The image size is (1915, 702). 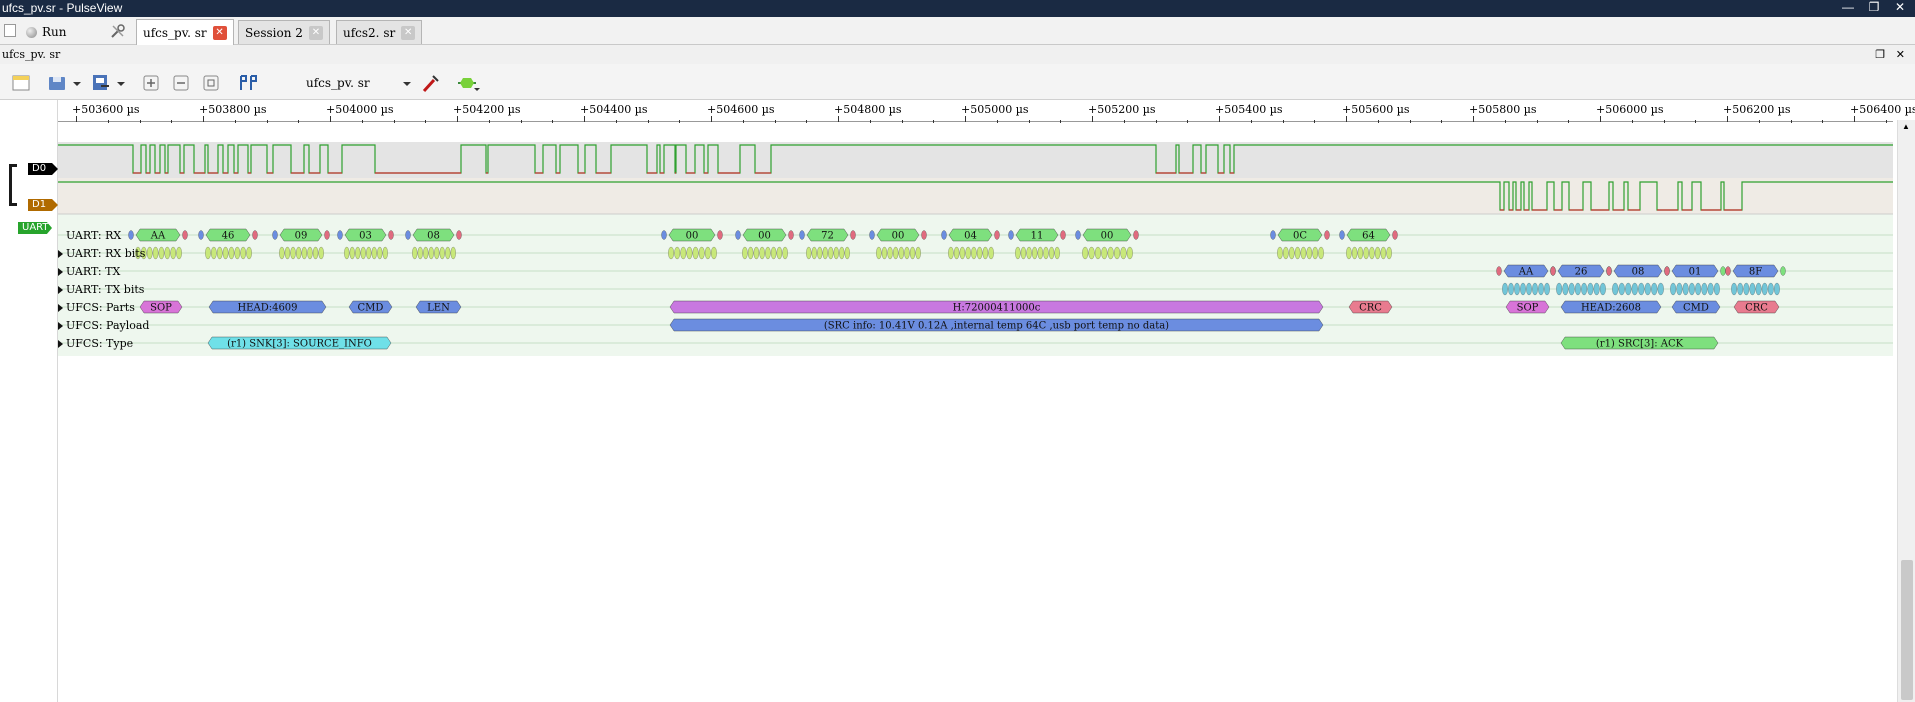 I want to click on session-title: ufcs_pv. sr, so click(x=31, y=54).